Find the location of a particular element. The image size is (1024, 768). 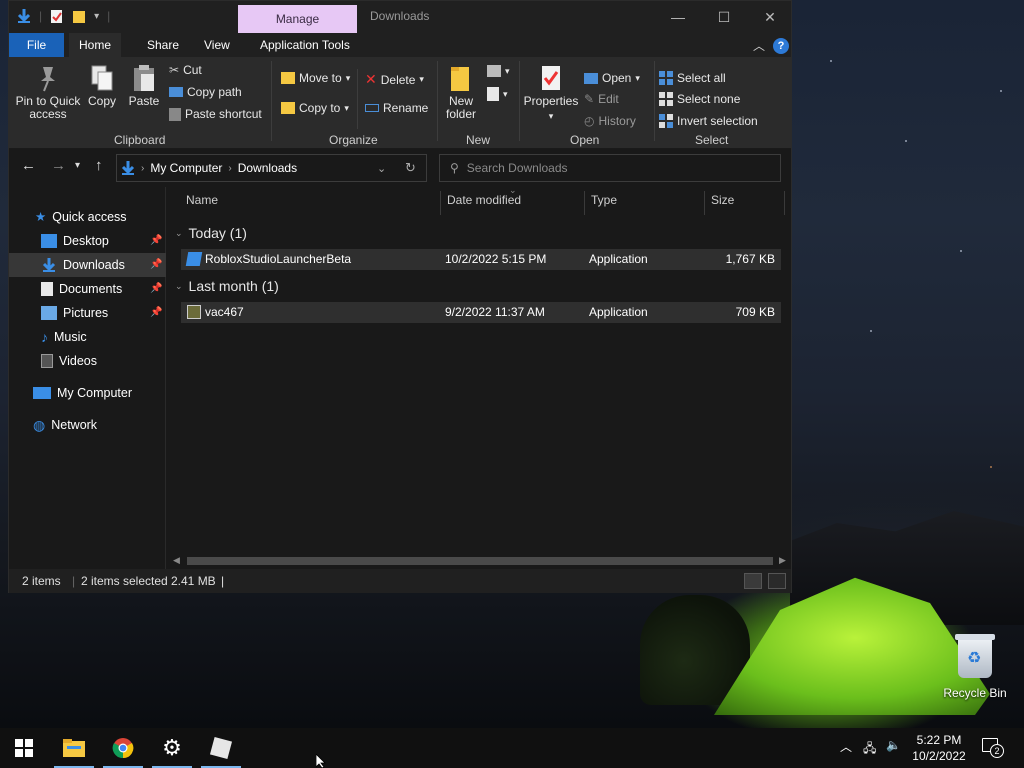

details-view-icon is located at coordinates (753, 581).